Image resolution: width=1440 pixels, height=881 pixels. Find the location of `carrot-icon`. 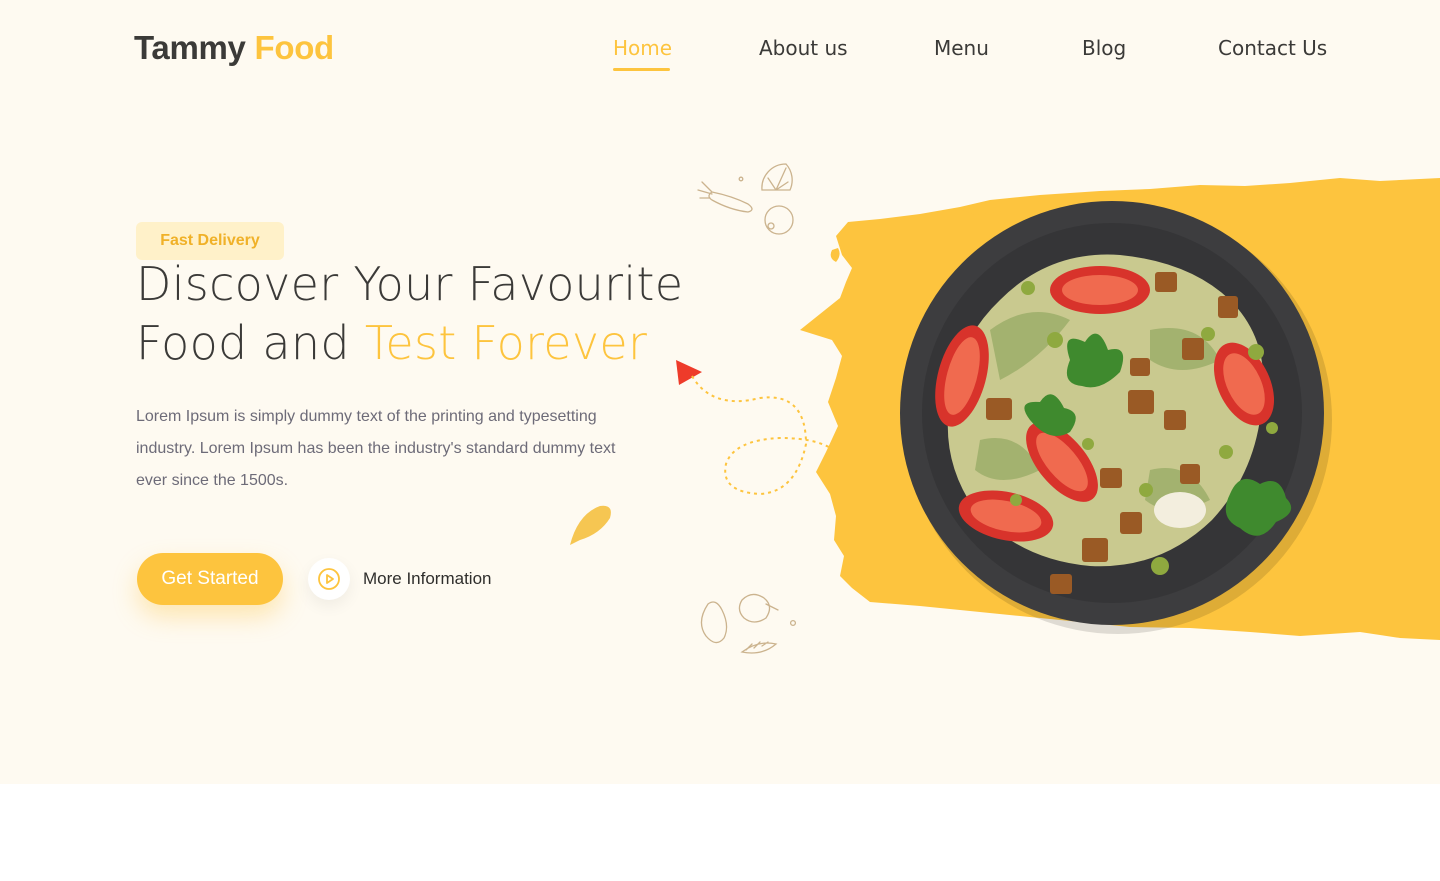

carrot-icon is located at coordinates (725, 197).